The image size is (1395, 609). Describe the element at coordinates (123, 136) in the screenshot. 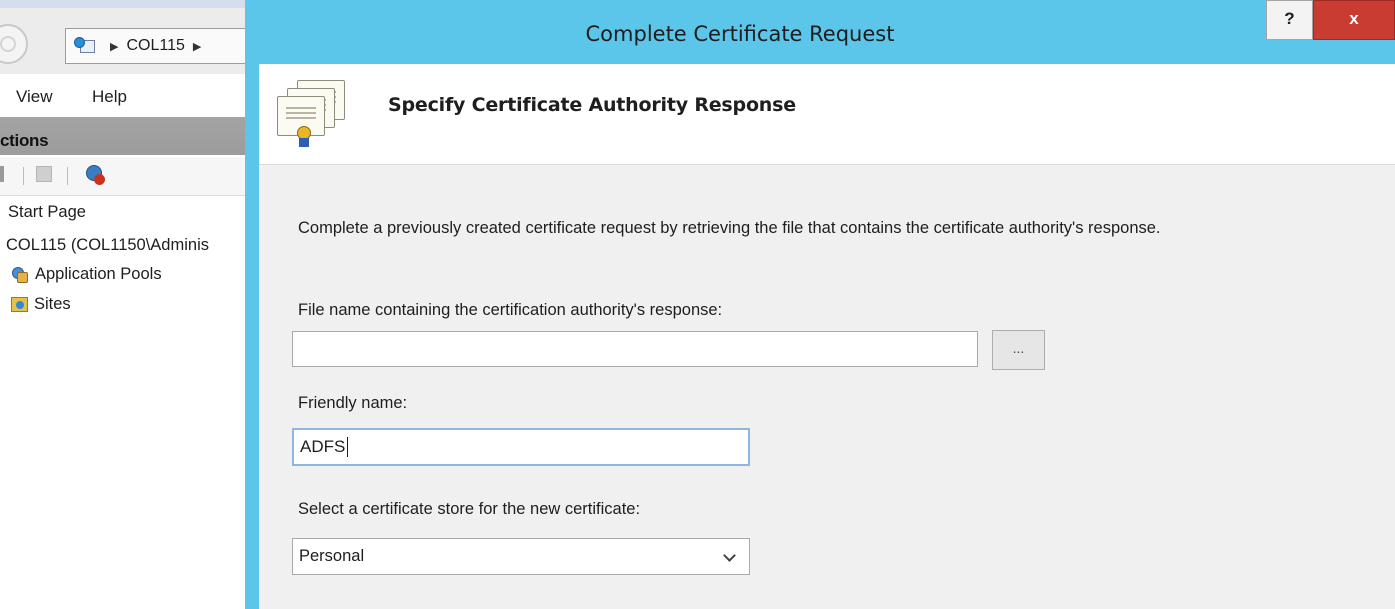

I see `actions-panel-header: ctions` at that location.